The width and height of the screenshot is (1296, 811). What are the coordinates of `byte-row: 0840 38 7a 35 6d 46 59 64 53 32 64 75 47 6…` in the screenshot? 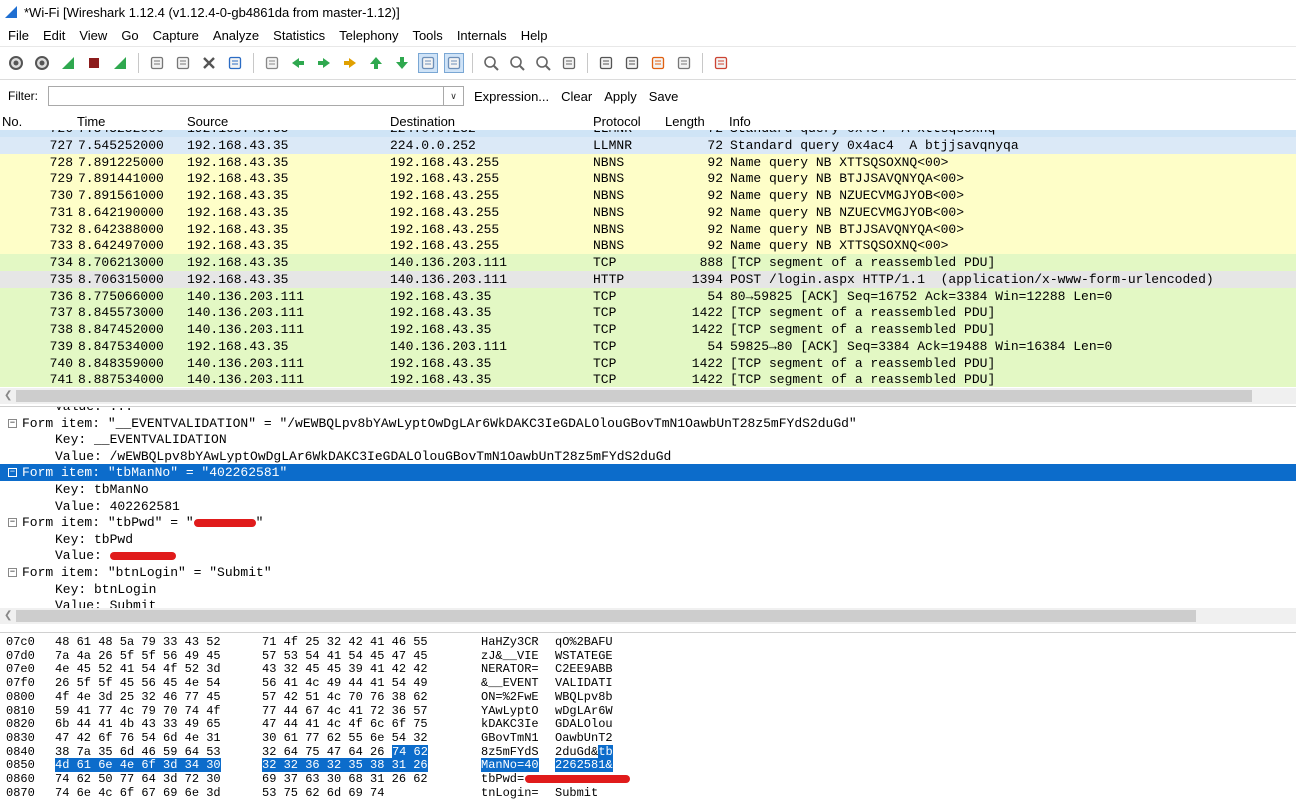 It's located at (350, 751).